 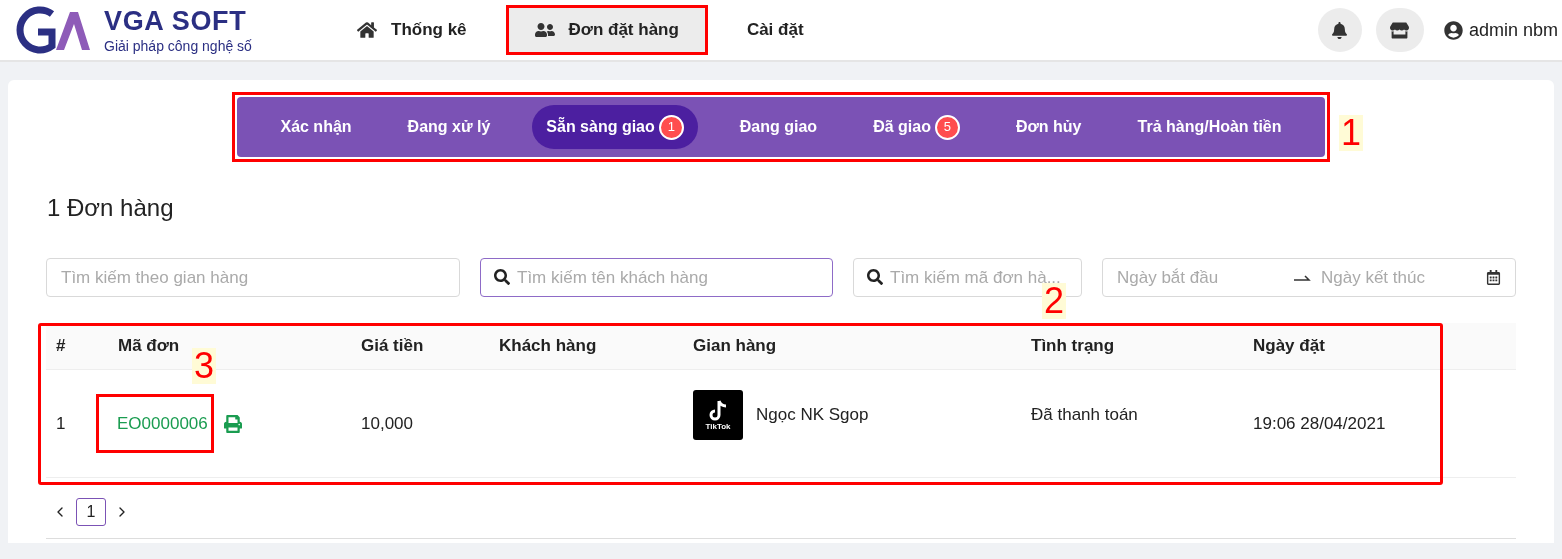 I want to click on brand-name: VGA SOFT, so click(x=176, y=21).